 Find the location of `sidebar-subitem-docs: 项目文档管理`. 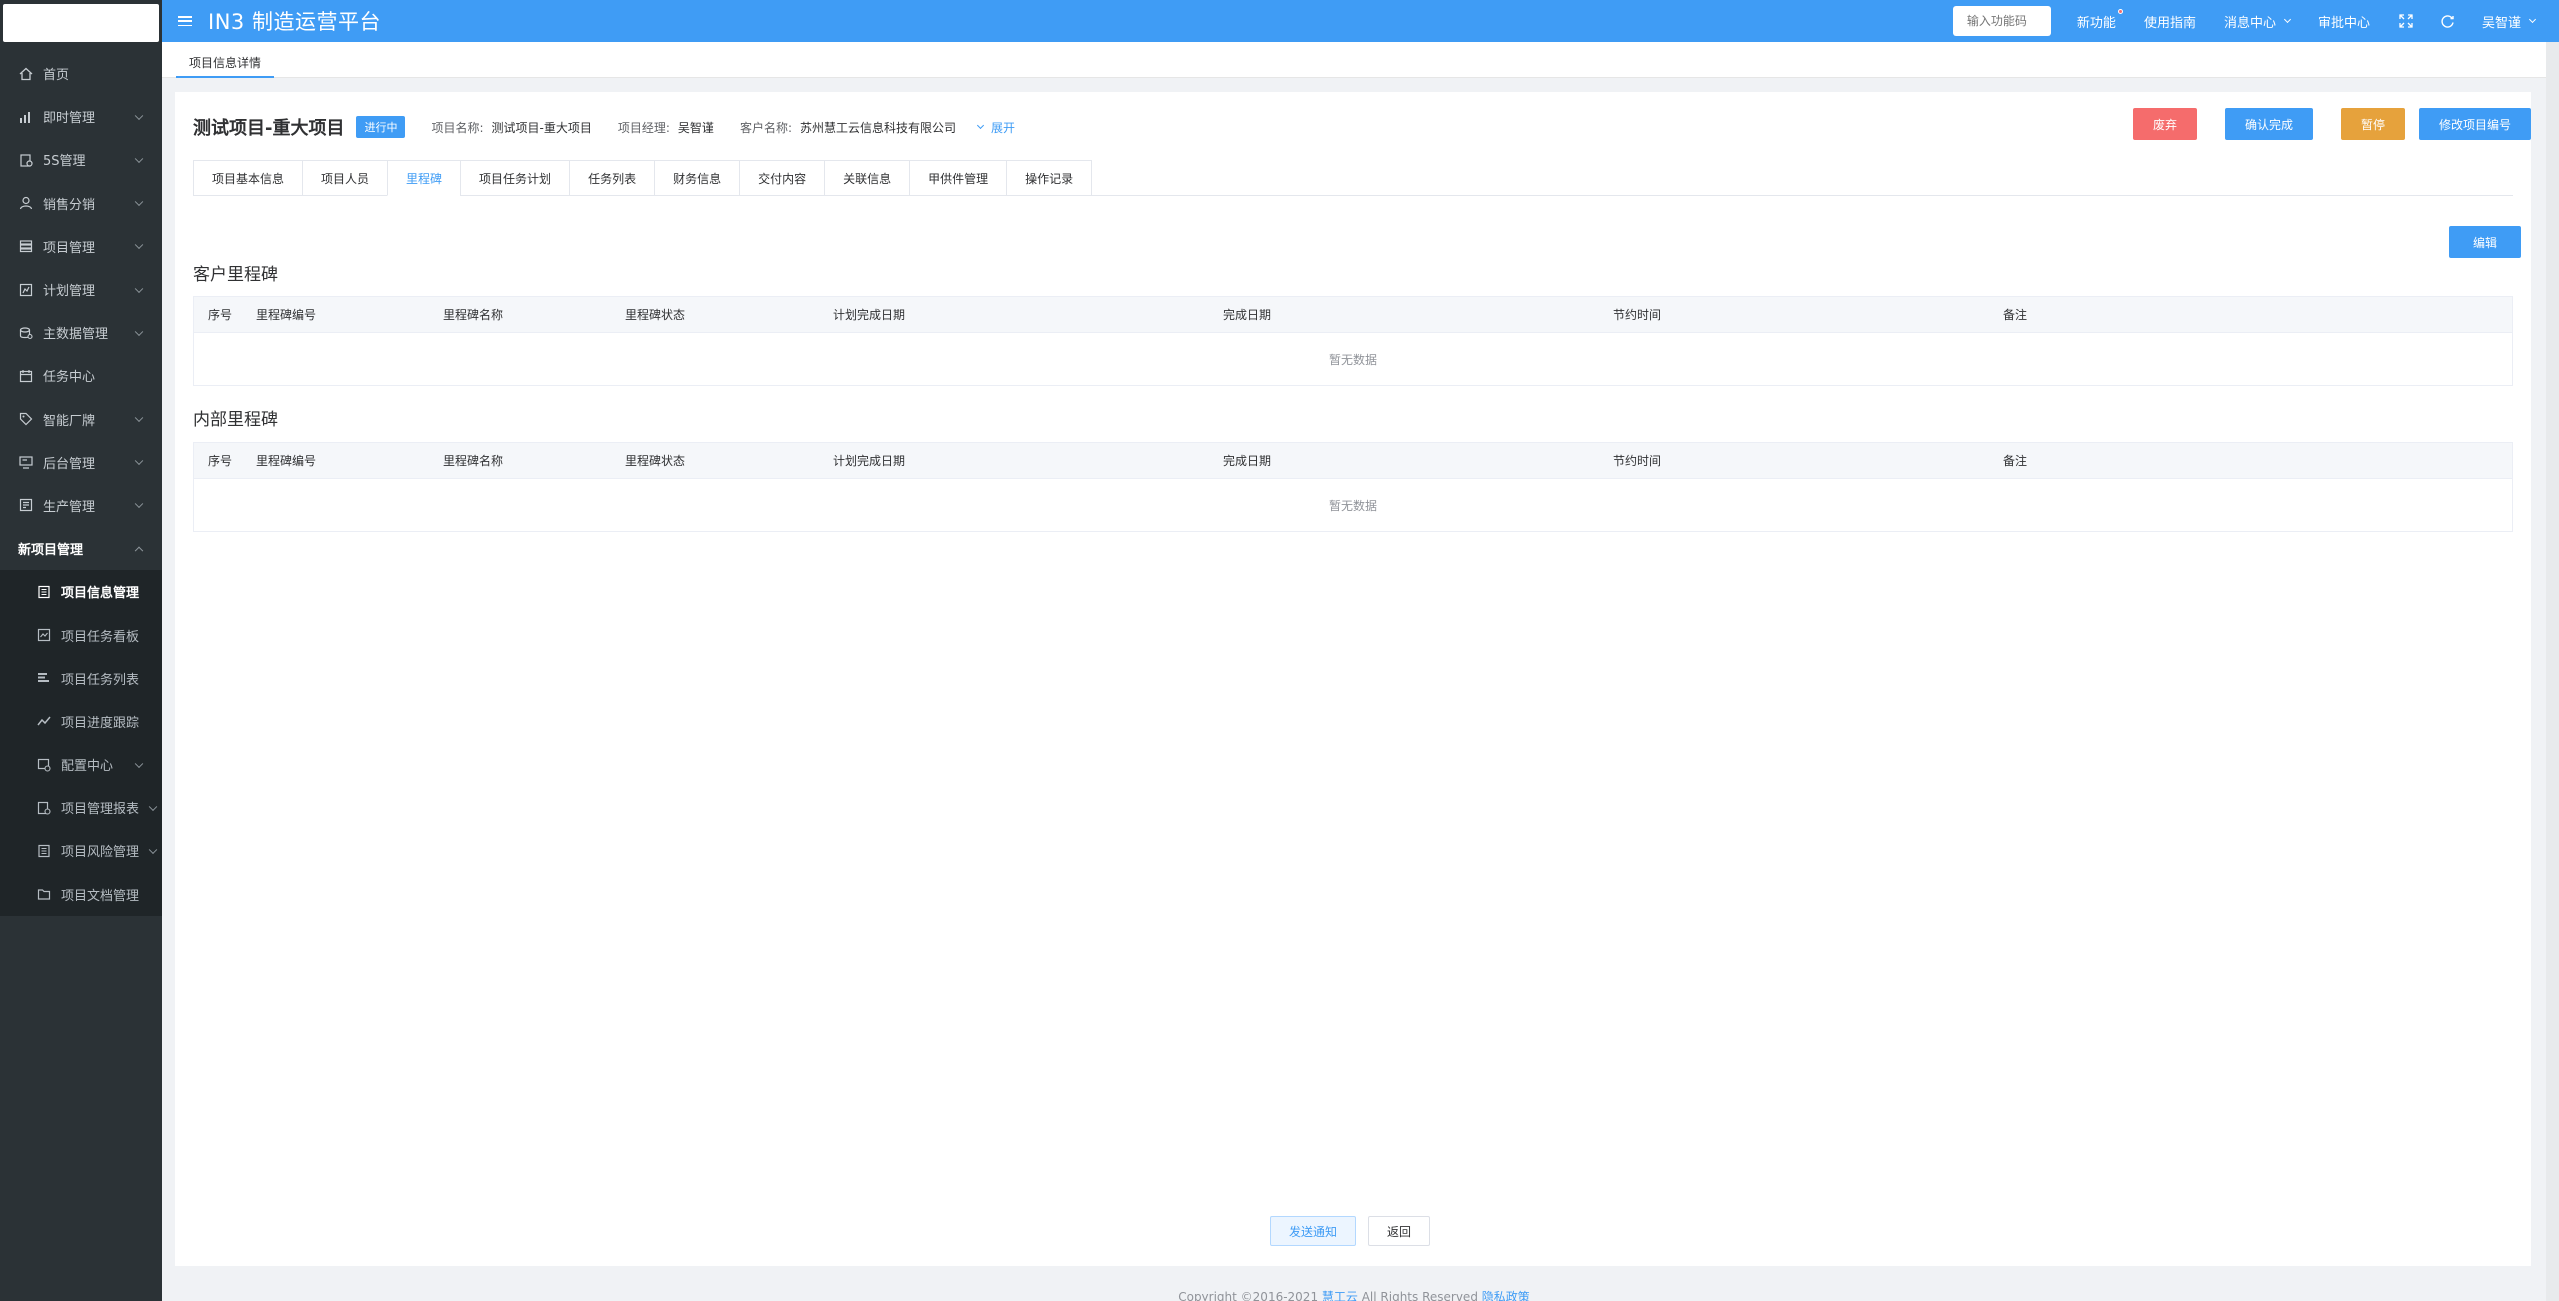

sidebar-subitem-docs: 项目文档管理 is located at coordinates (81, 894).